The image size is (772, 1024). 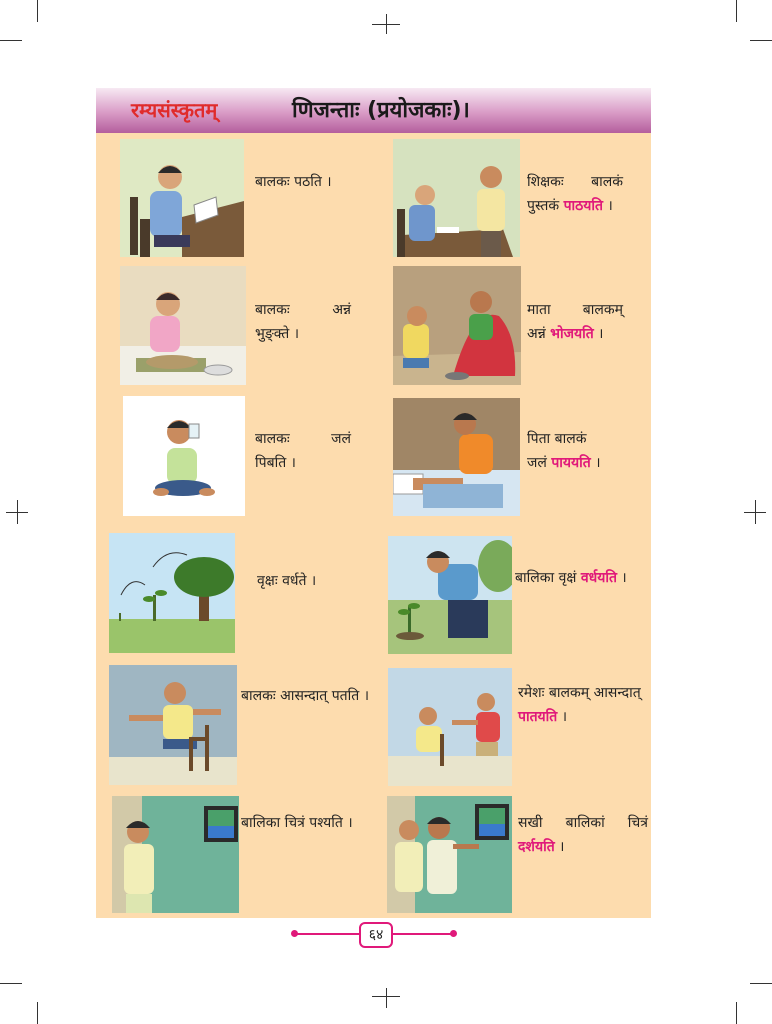 I want to click on illustration-friend-showing-picture, so click(x=449, y=854).